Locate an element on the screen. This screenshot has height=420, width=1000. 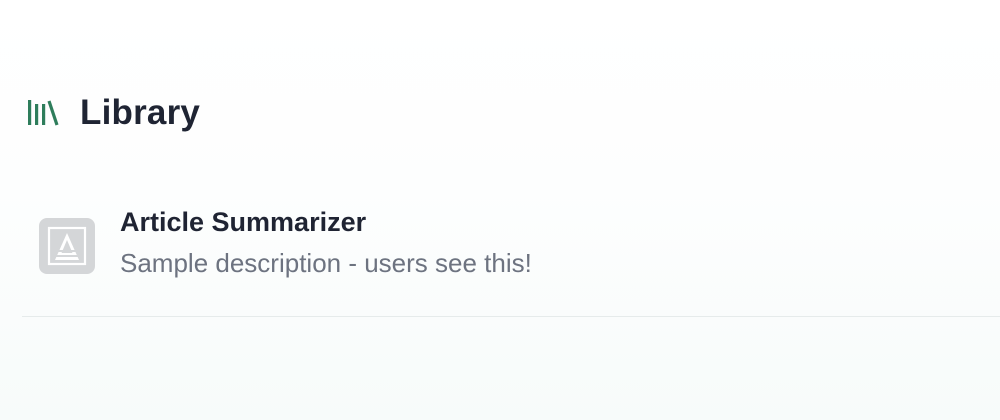
app-placeholder-icon is located at coordinates (67, 246).